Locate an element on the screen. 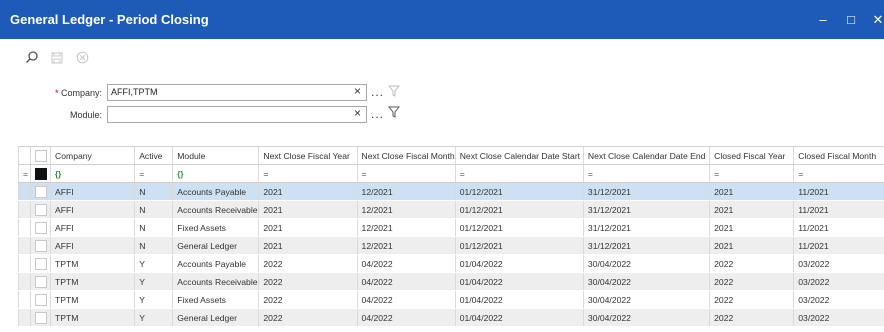  column-header-module: Module is located at coordinates (215, 155).